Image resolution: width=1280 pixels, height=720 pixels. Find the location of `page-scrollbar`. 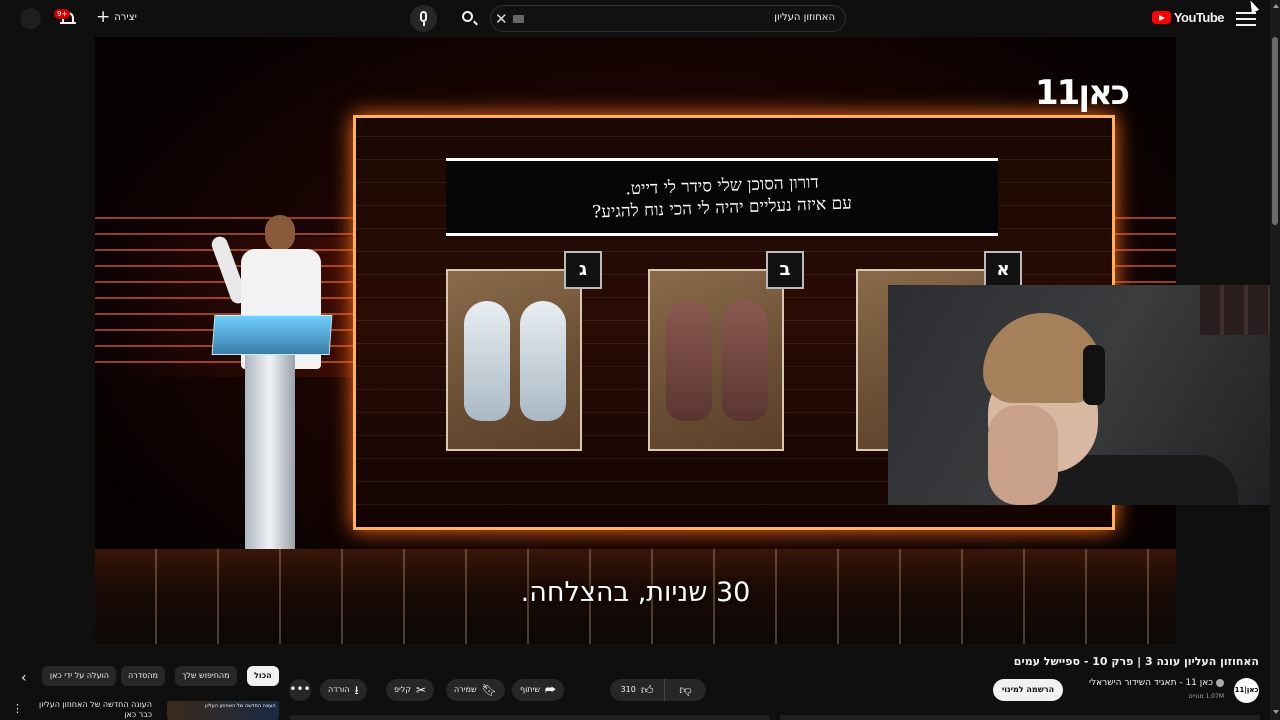

page-scrollbar is located at coordinates (1275, 360).